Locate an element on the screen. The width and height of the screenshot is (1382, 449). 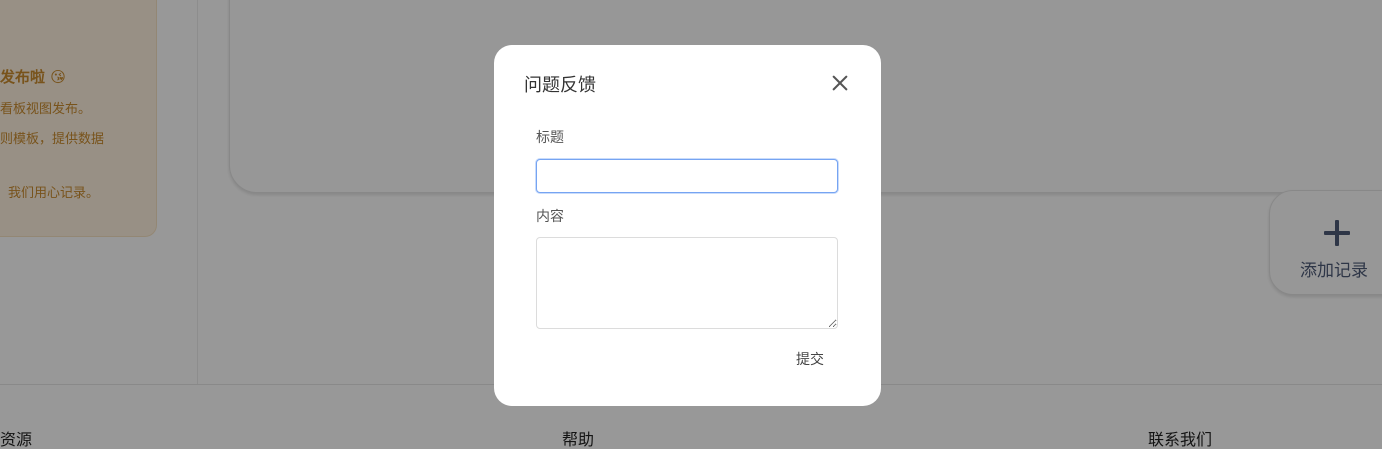
content-textarea is located at coordinates (687, 283).